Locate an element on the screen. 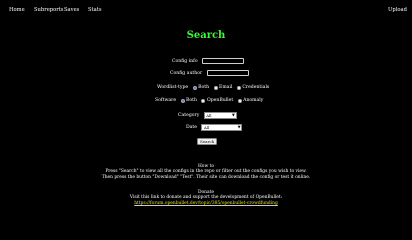  wordlist-email-radio is located at coordinates (215, 87).